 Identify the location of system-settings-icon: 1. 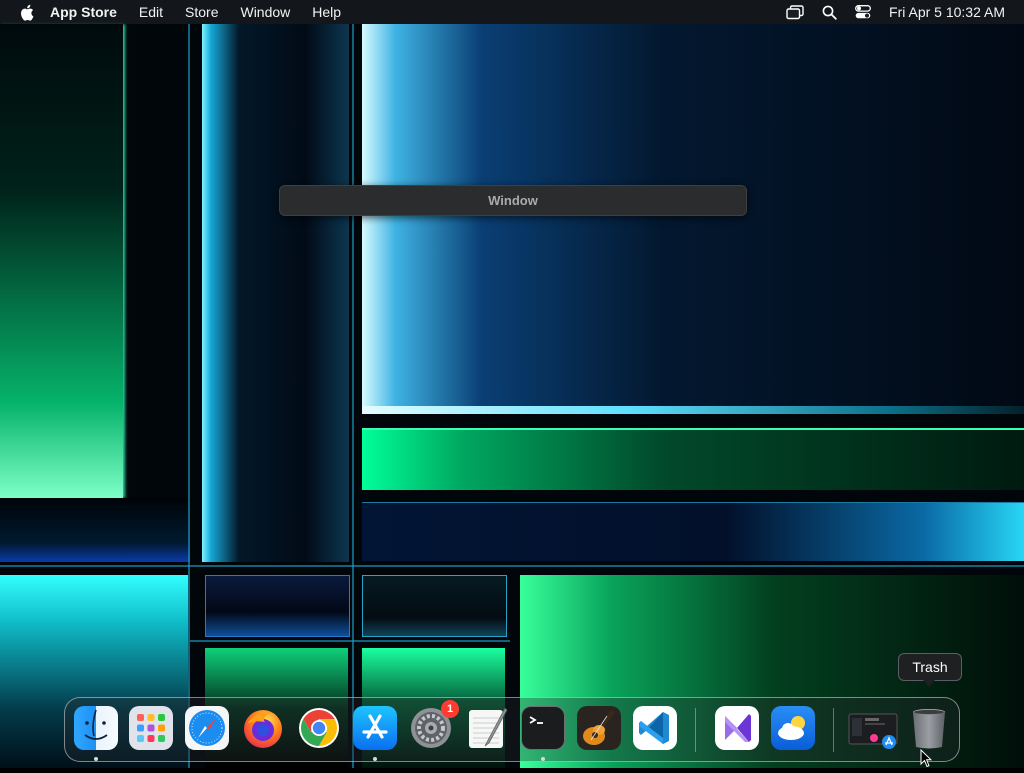
(434, 725).